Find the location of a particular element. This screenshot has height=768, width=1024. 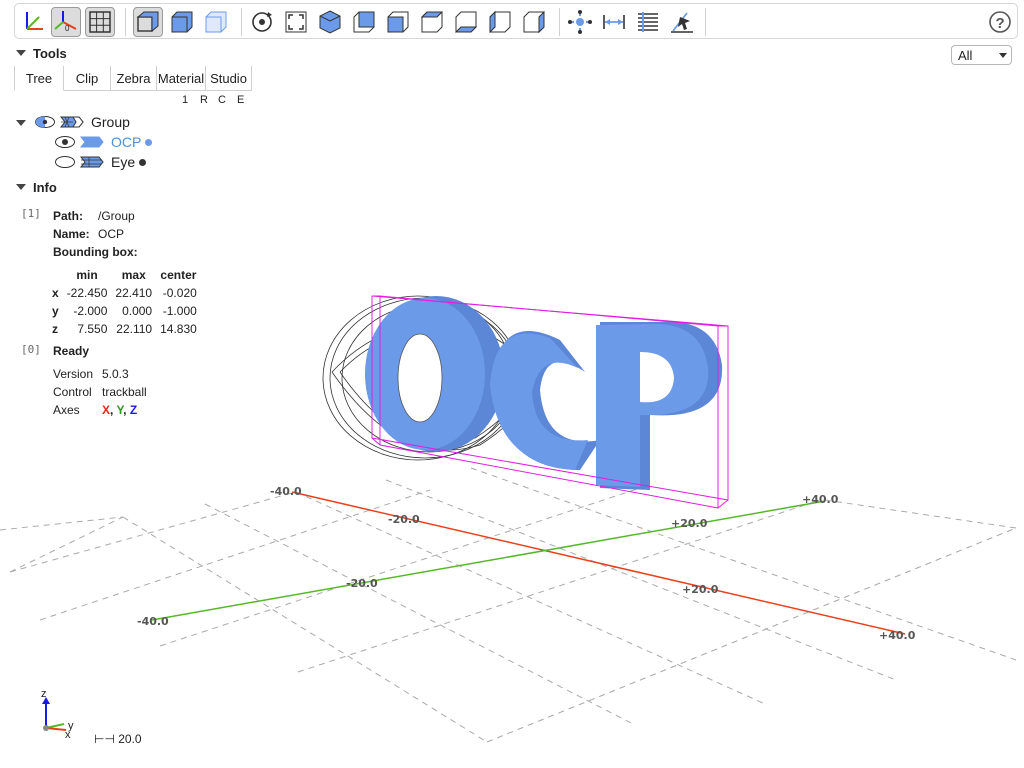

object-filter-value: All is located at coordinates (965, 55).